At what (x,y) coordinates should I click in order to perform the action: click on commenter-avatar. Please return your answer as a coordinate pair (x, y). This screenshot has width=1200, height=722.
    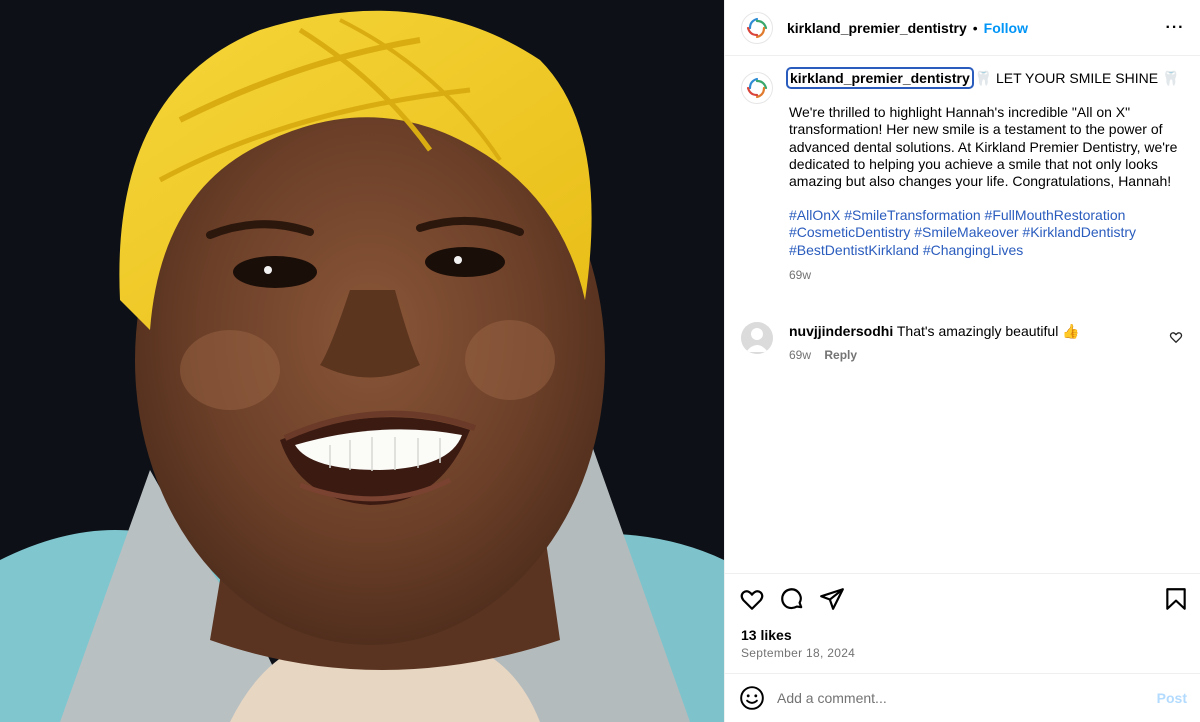
    Looking at the image, I should click on (757, 338).